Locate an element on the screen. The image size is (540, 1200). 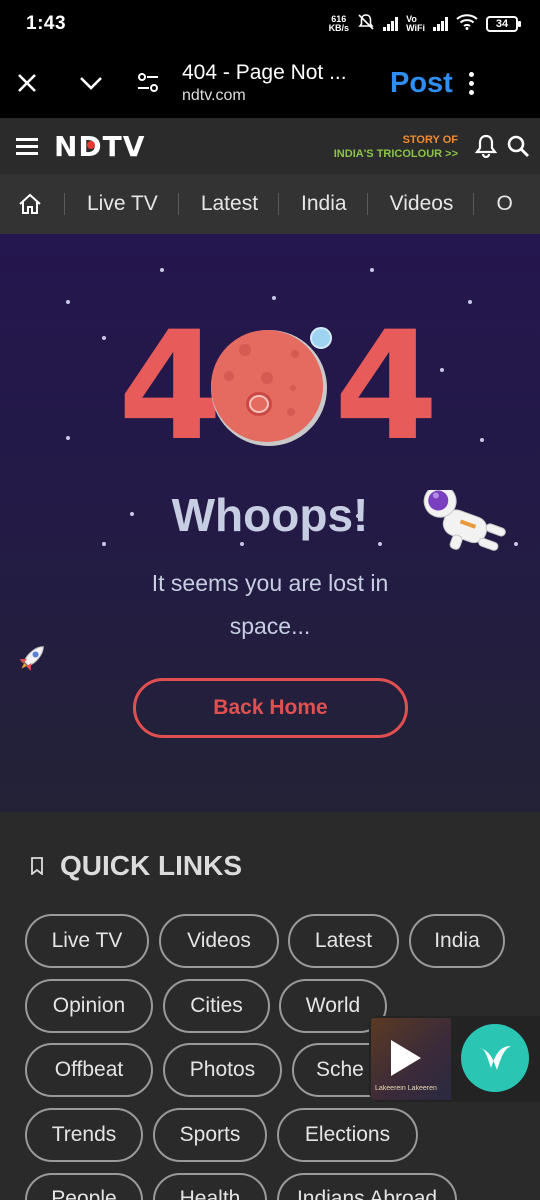
status-bar: 1:43 616 KB/s Vo WiFi 34 is located at coordinates (270, 24).